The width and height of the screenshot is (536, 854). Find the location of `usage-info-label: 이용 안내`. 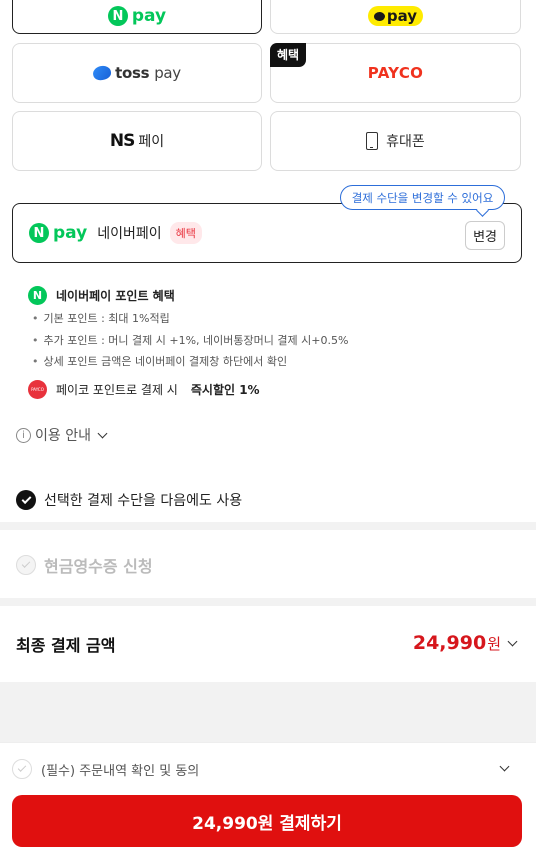

usage-info-label: 이용 안내 is located at coordinates (63, 436).